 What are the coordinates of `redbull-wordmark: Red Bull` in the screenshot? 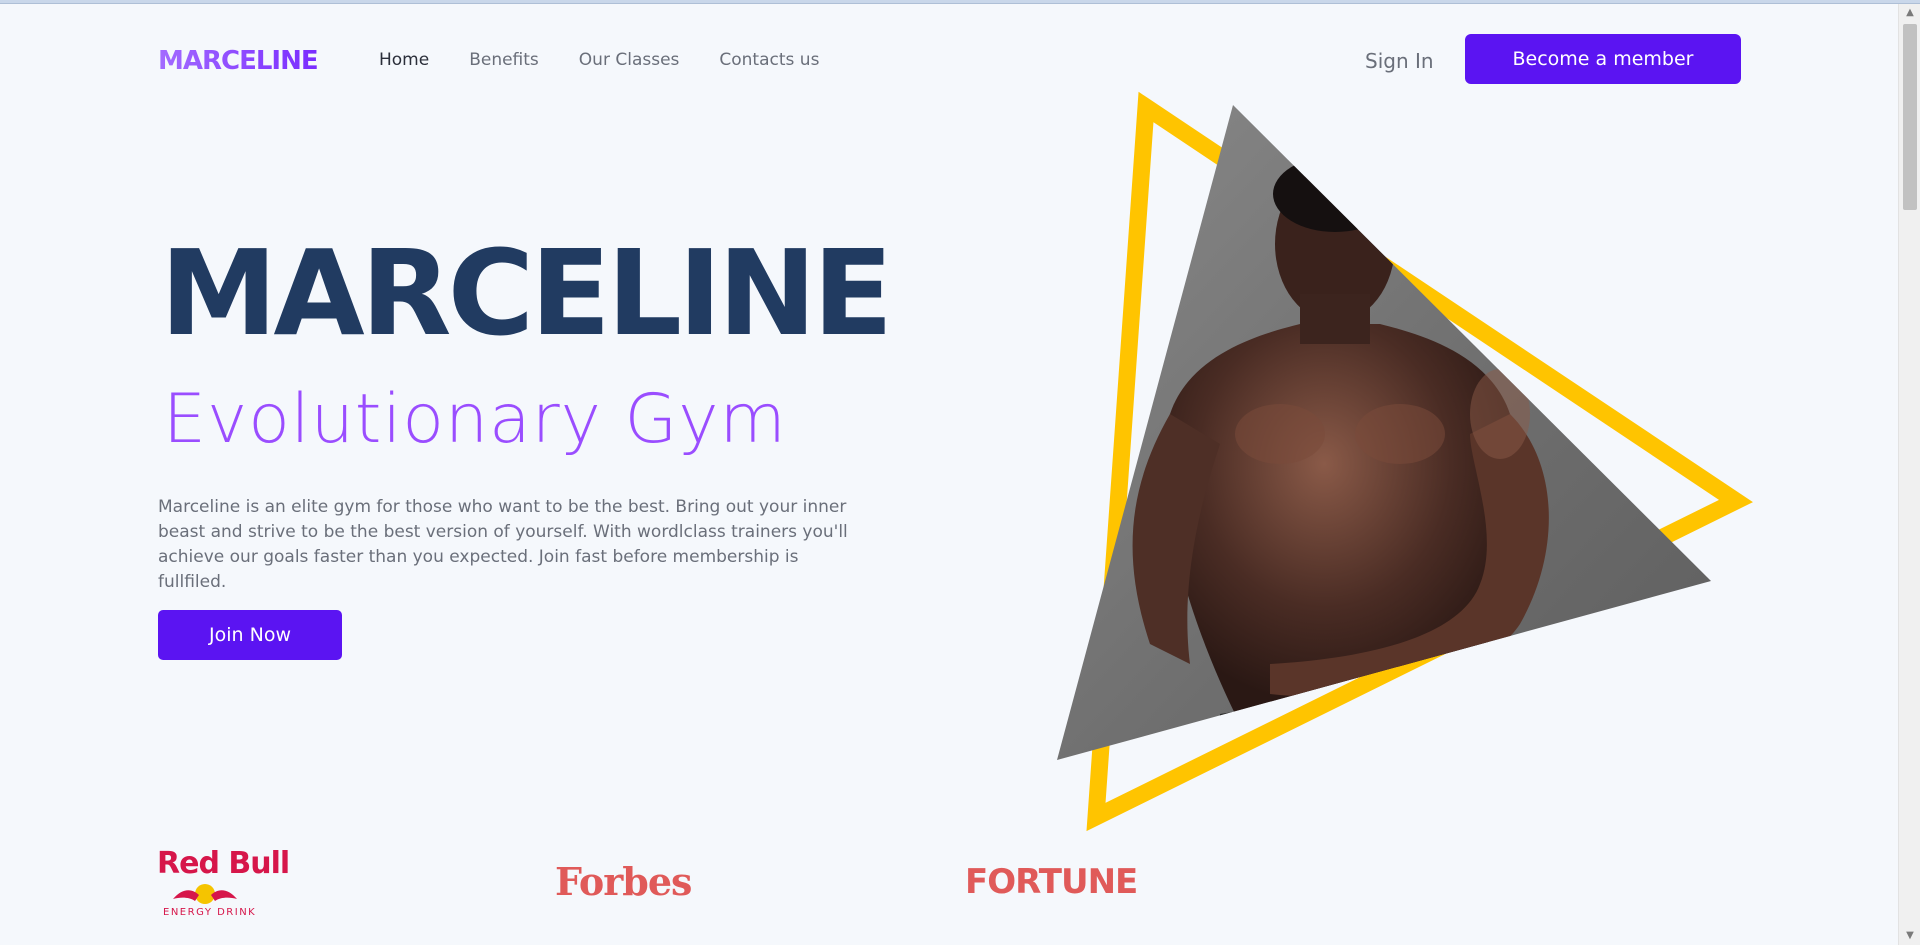 It's located at (223, 863).